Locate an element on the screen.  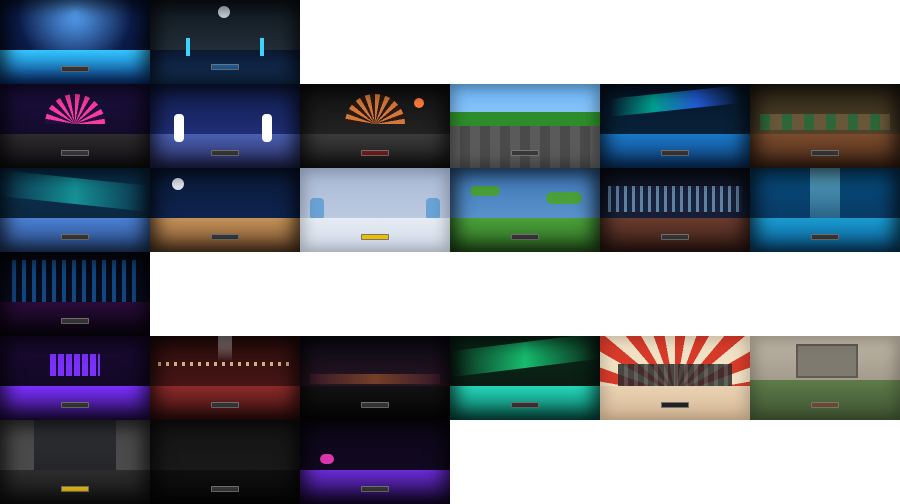
stage-thumb-aurora-pool-night is located at coordinates (675, 126).